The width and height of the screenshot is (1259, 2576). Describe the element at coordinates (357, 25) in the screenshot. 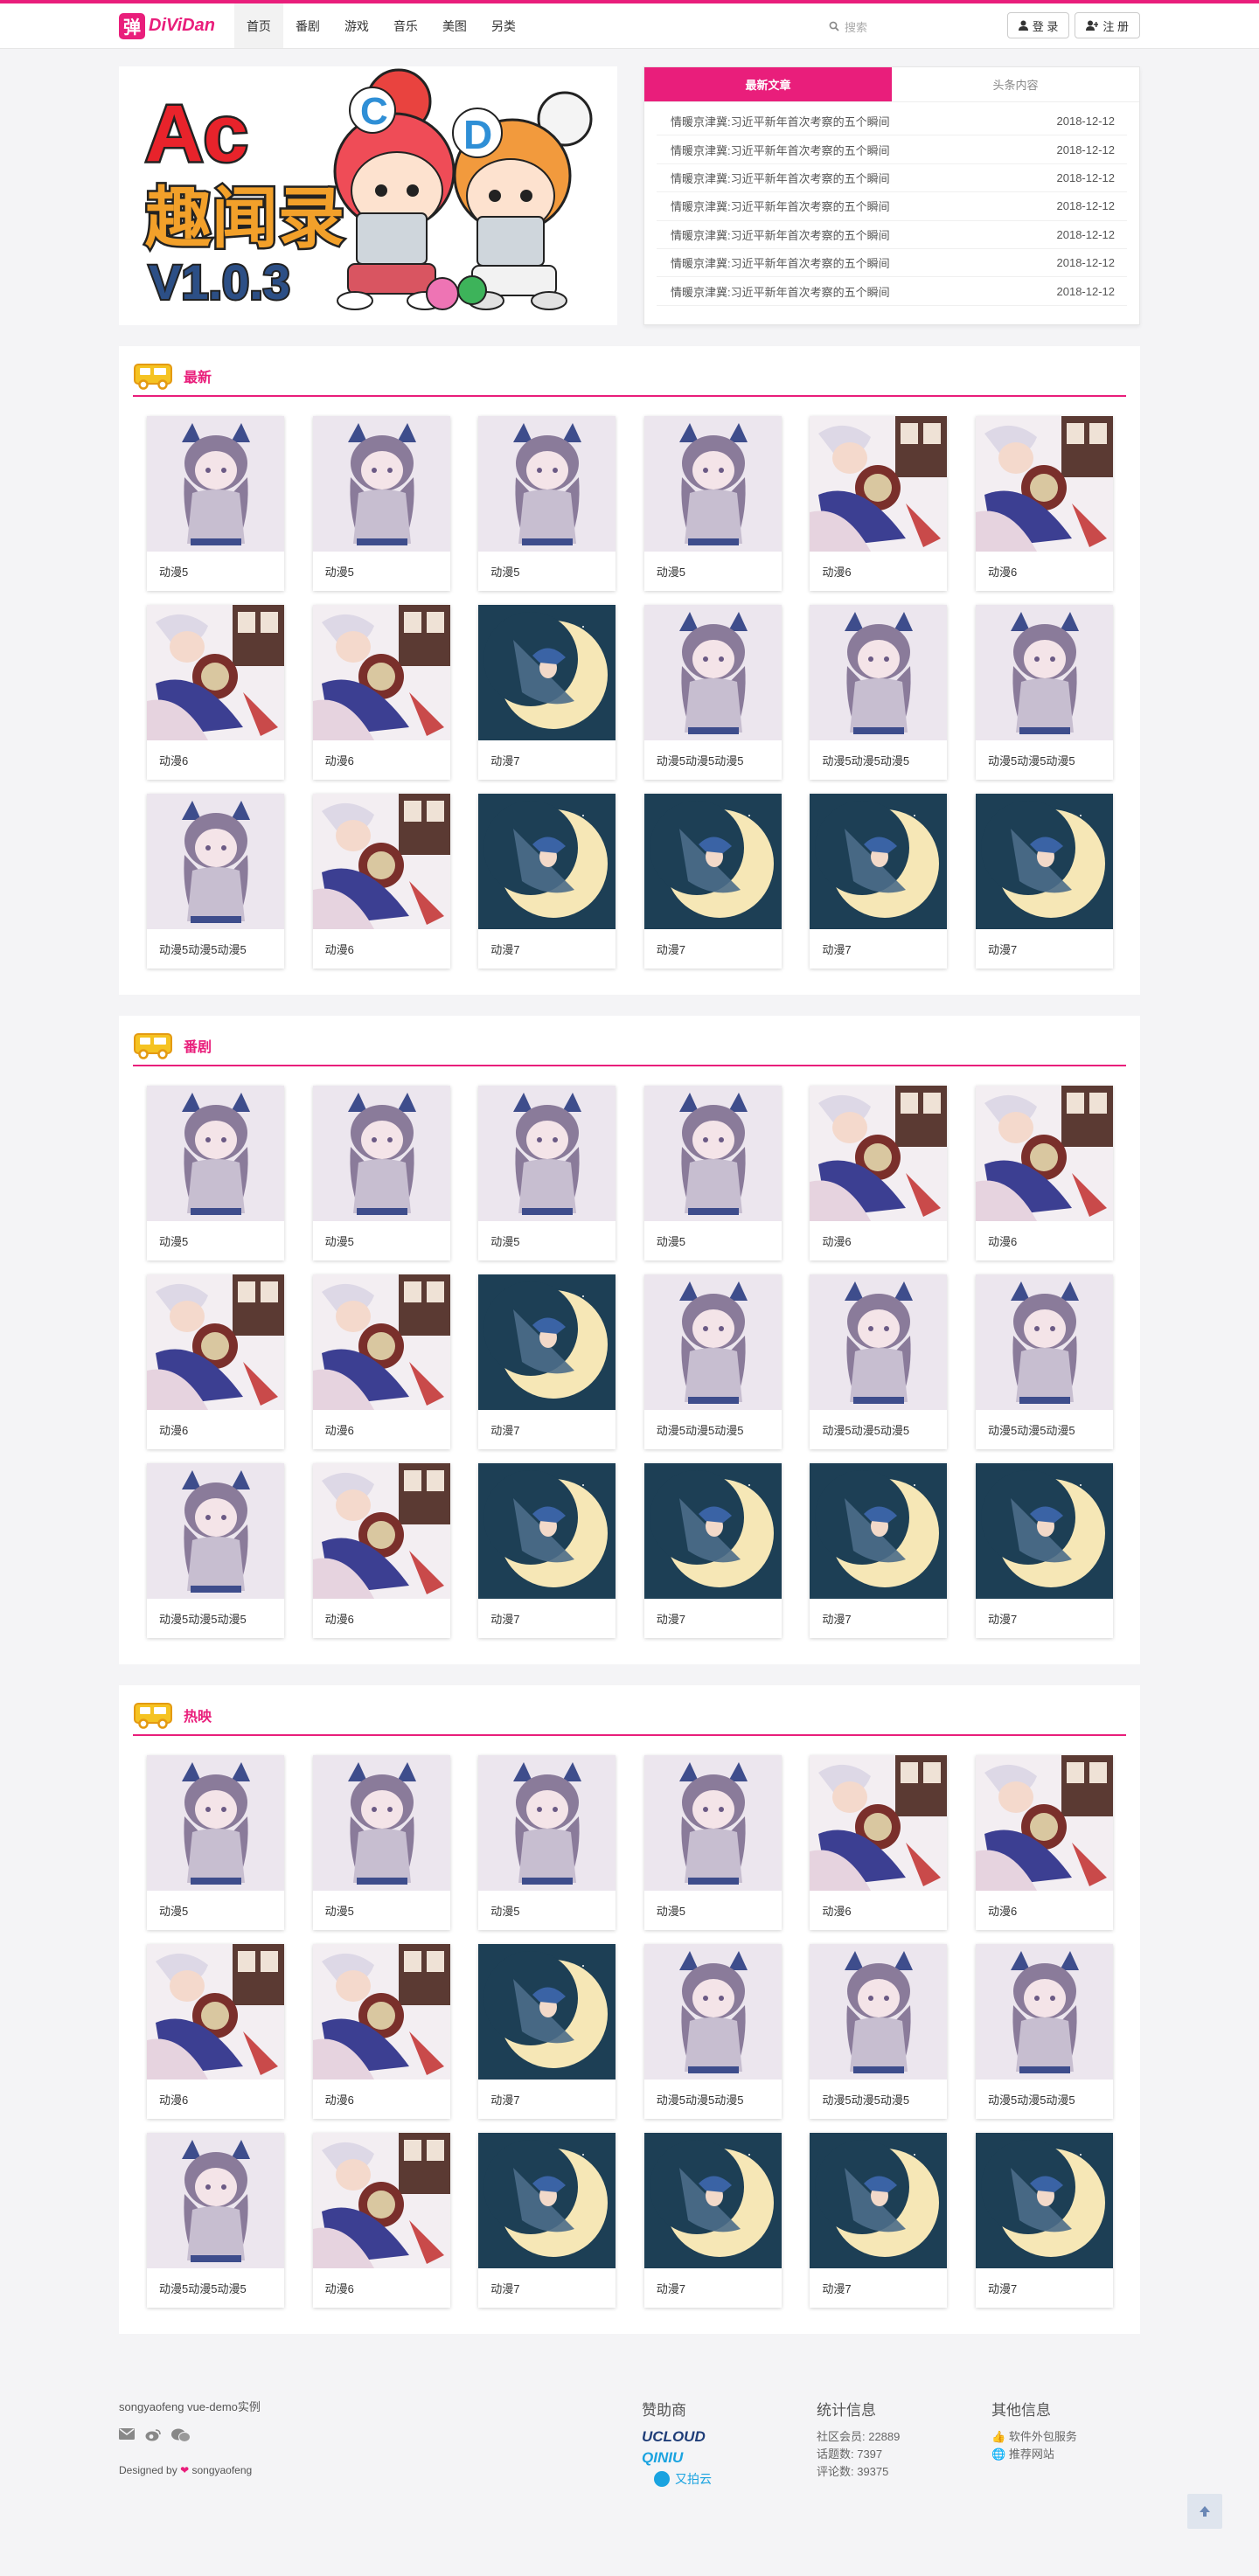

I see `nav-item-2: 游戏` at that location.